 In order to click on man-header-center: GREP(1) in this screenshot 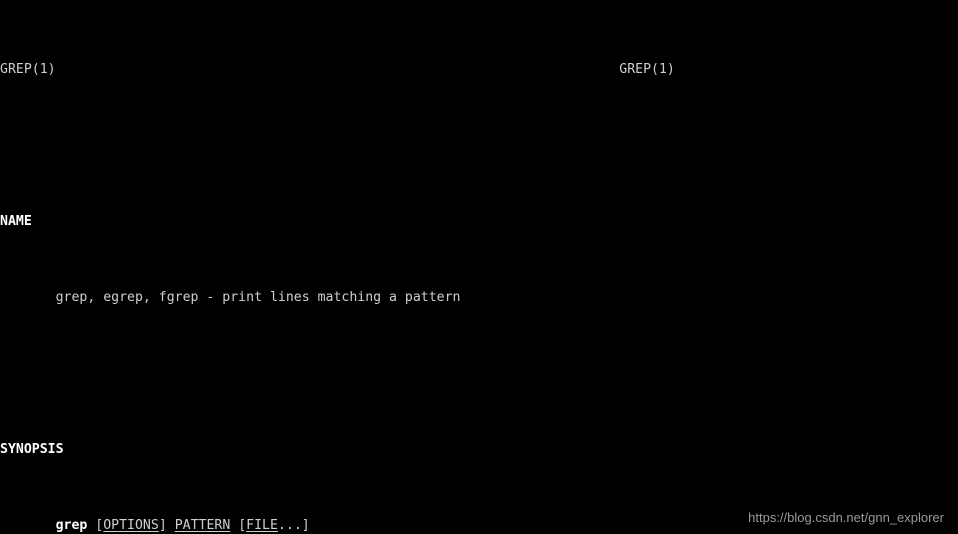, I will do `click(647, 69)`.